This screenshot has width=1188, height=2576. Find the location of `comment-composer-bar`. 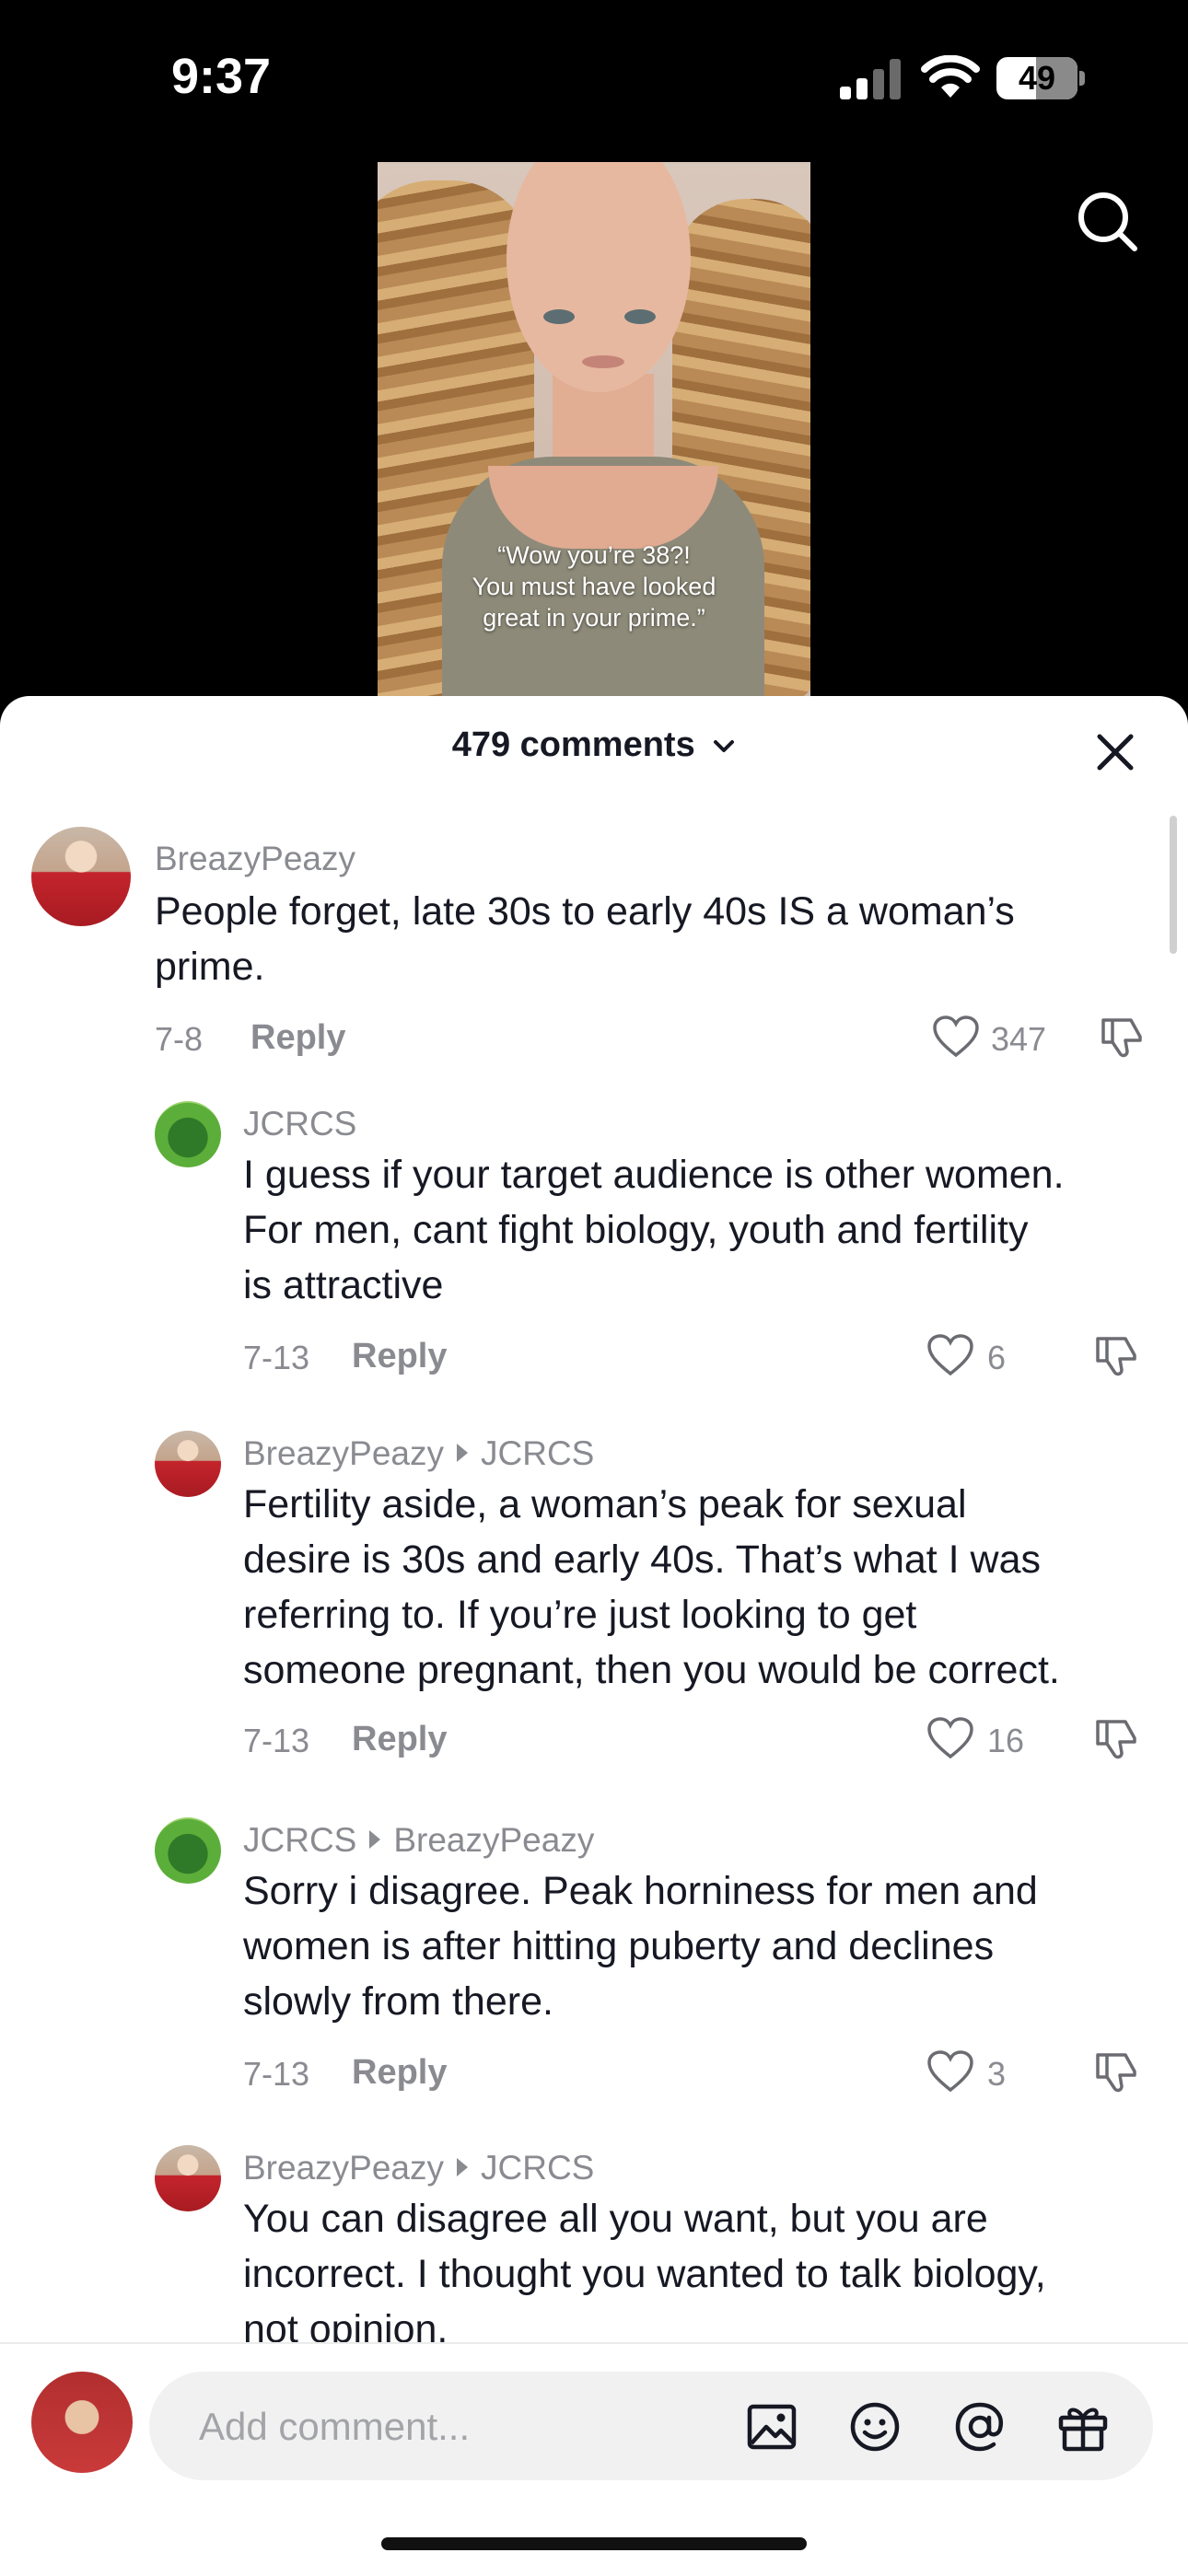

comment-composer-bar is located at coordinates (594, 2459).